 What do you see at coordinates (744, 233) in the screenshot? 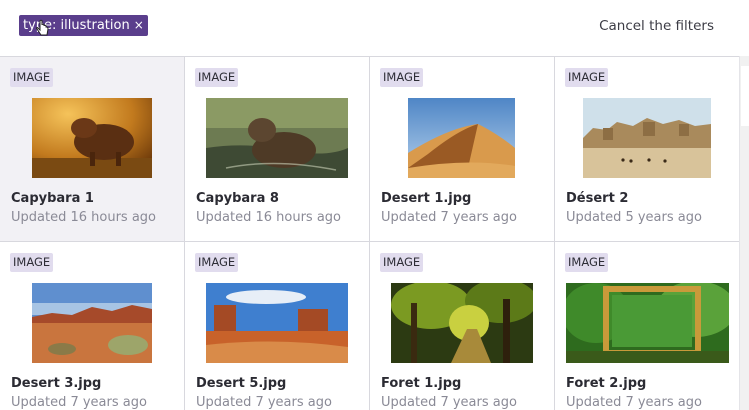
I see `scrollbar` at bounding box center [744, 233].